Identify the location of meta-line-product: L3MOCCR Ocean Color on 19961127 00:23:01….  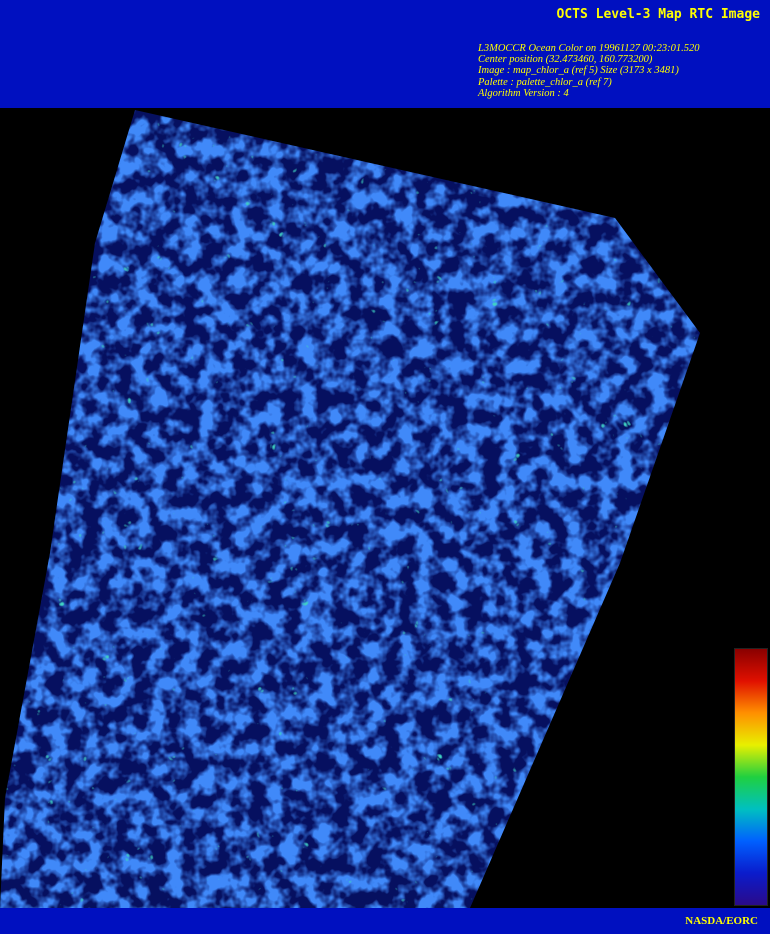
(589, 48).